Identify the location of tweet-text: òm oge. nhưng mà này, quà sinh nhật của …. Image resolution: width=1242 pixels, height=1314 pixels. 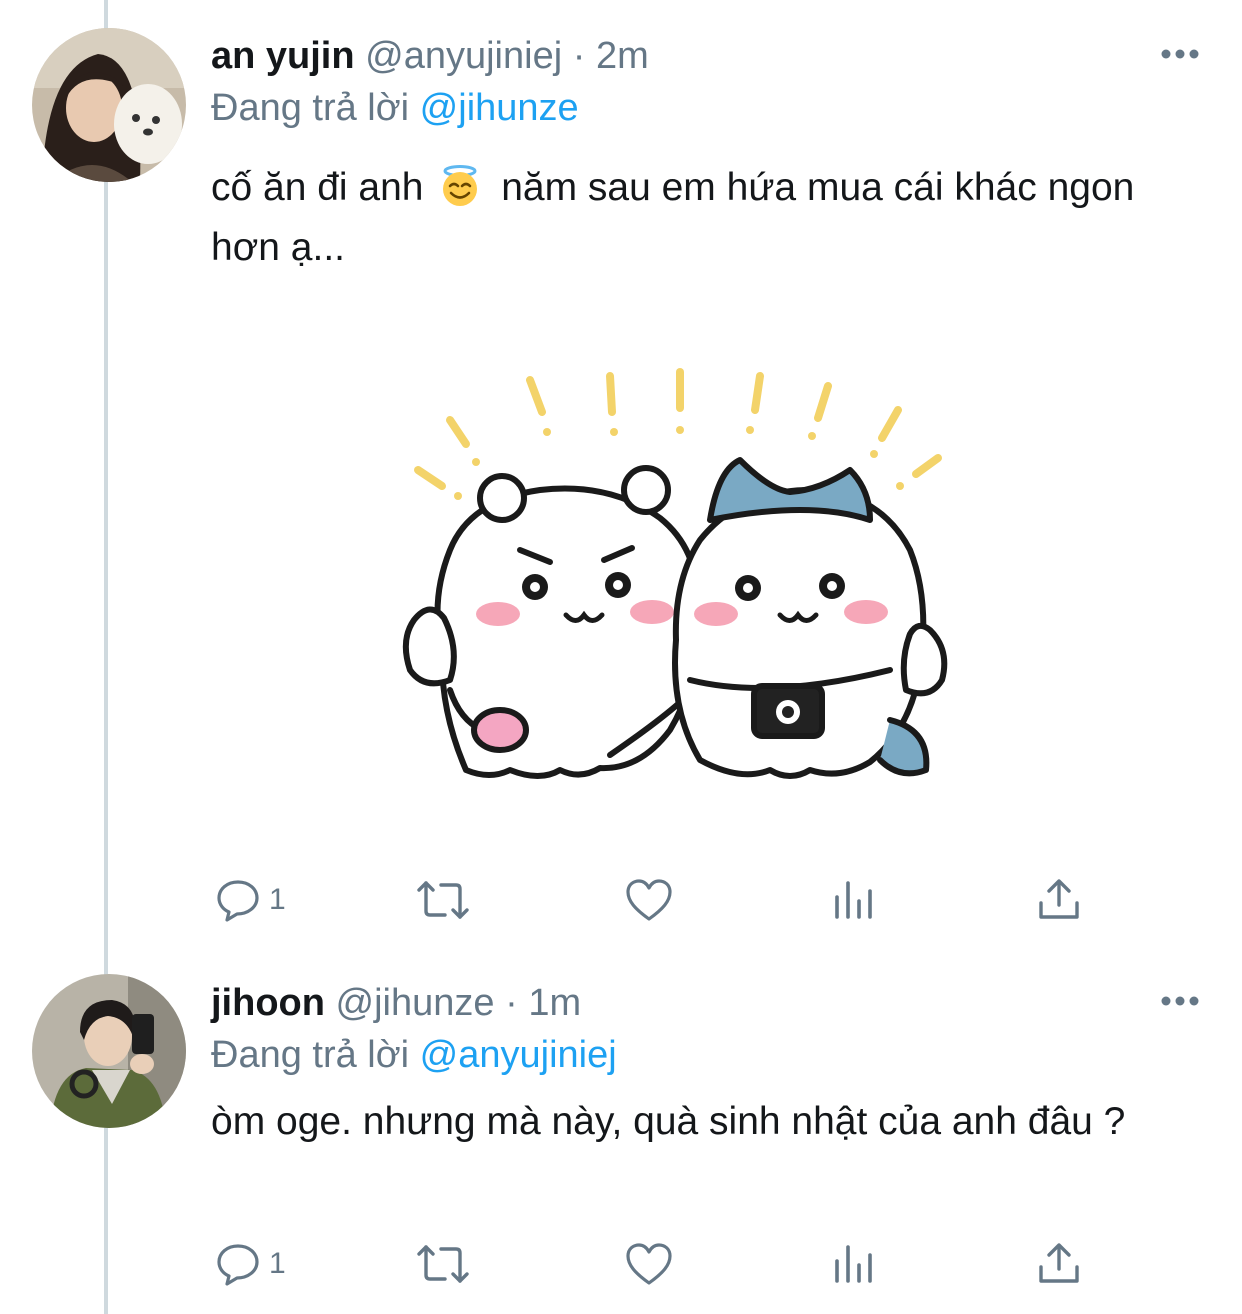
(668, 1121).